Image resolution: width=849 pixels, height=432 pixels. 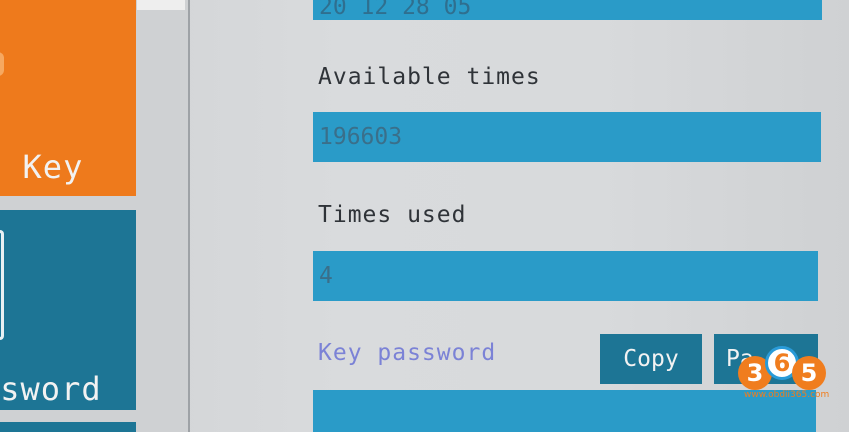 What do you see at coordinates (361, 137) in the screenshot?
I see `available-times-value: 196603` at bounding box center [361, 137].